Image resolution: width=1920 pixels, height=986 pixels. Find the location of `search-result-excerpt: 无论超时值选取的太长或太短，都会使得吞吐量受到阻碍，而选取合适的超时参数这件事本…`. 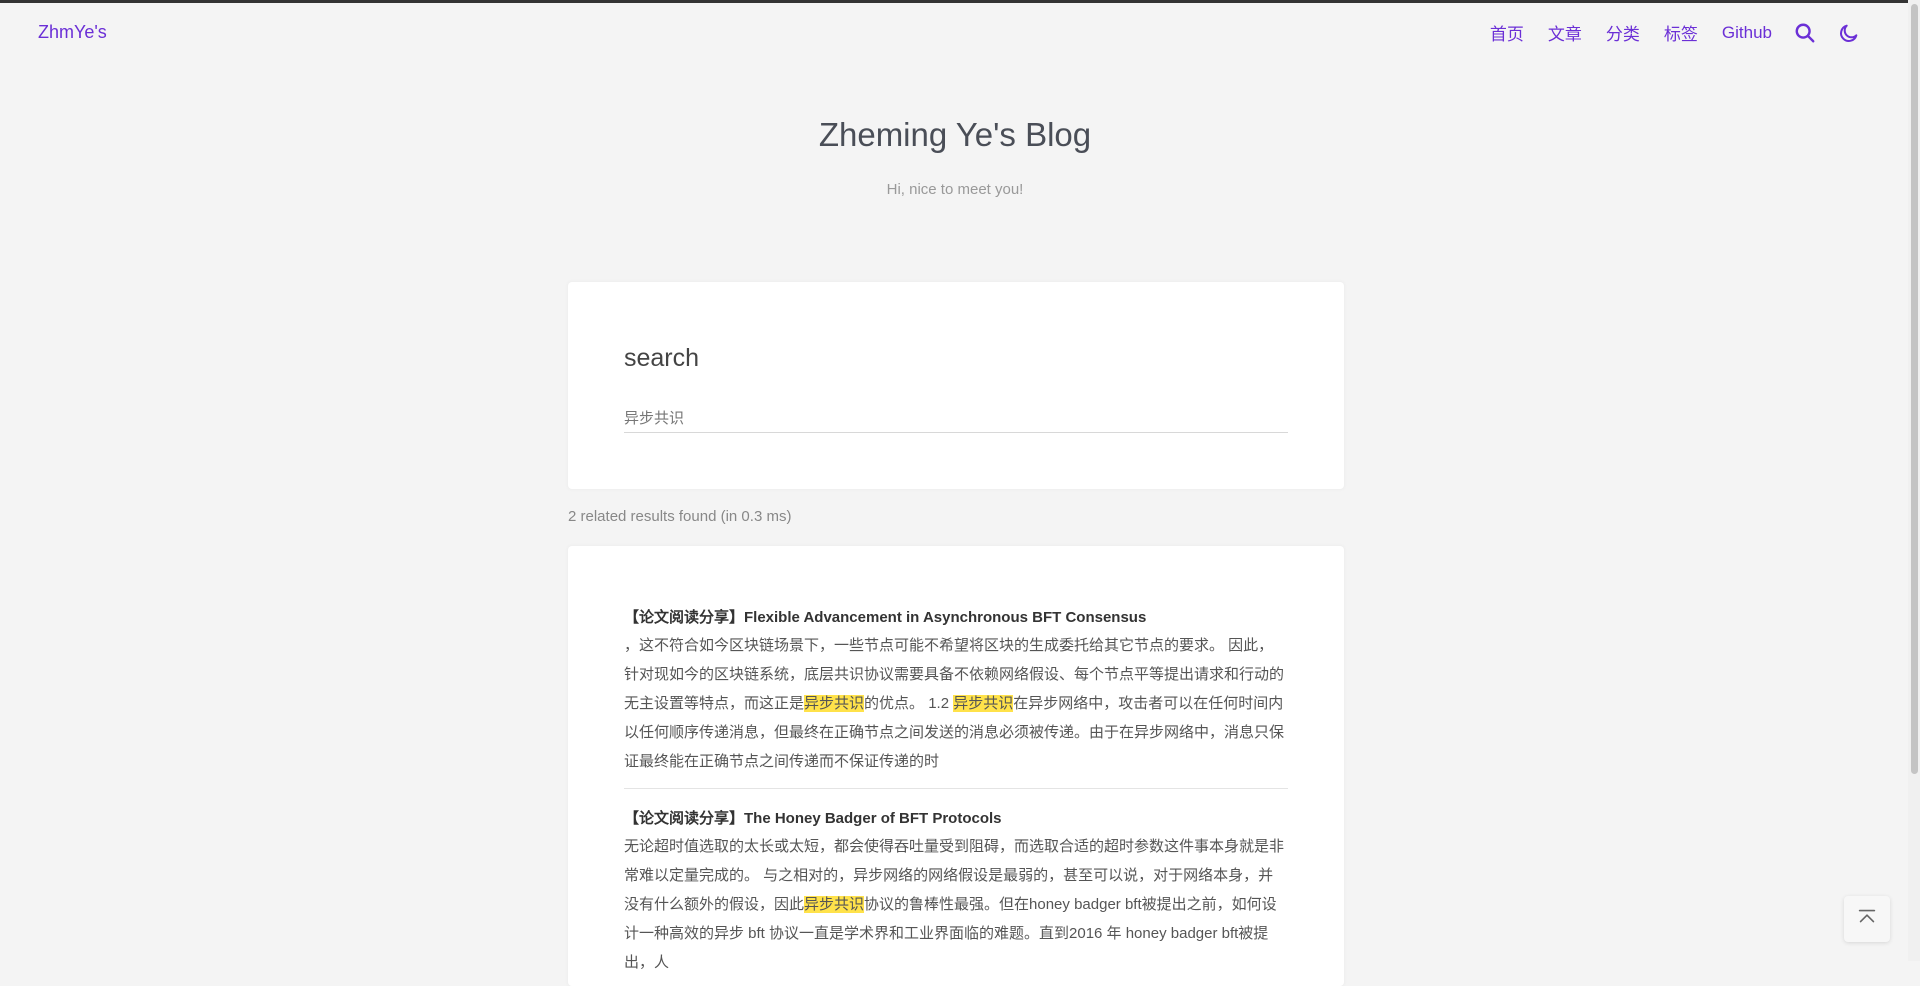

search-result-excerpt: 无论超时值选取的太长或太短，都会使得吞吐量受到阻碍，而选取合适的超时参数这件事本… is located at coordinates (954, 904).